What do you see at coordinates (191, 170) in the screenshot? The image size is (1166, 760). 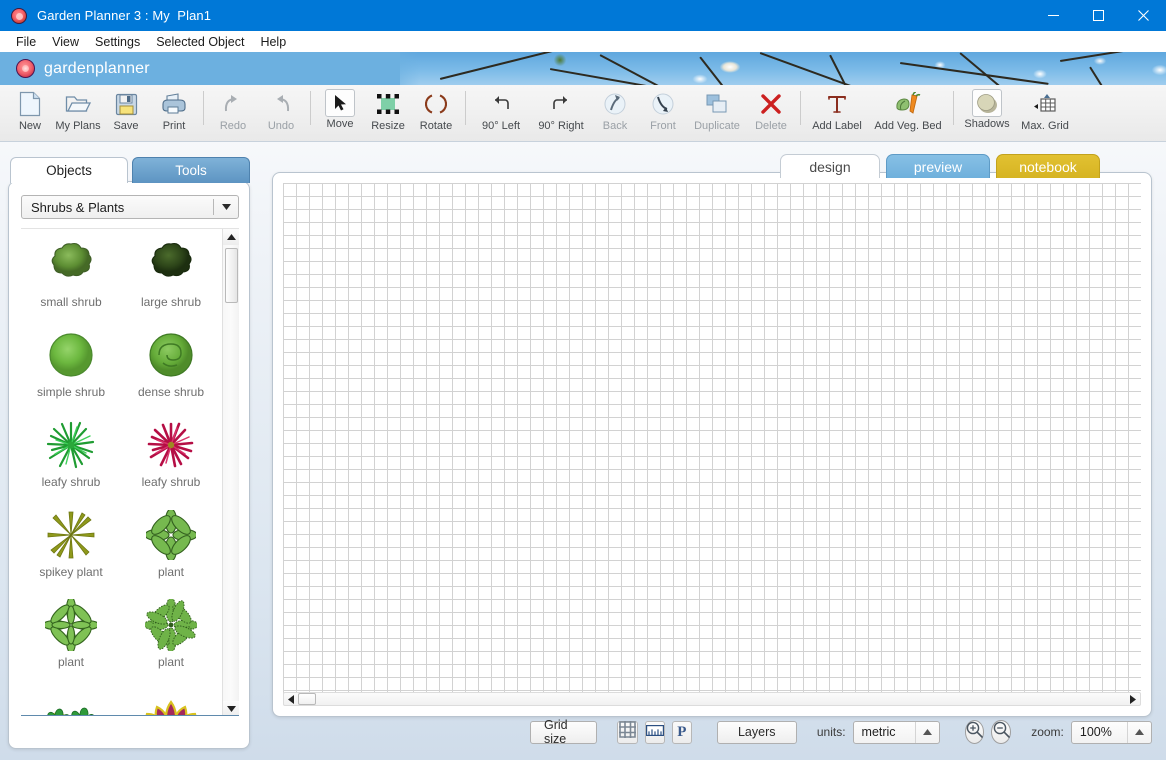 I see `tab-tools: Tools` at bounding box center [191, 170].